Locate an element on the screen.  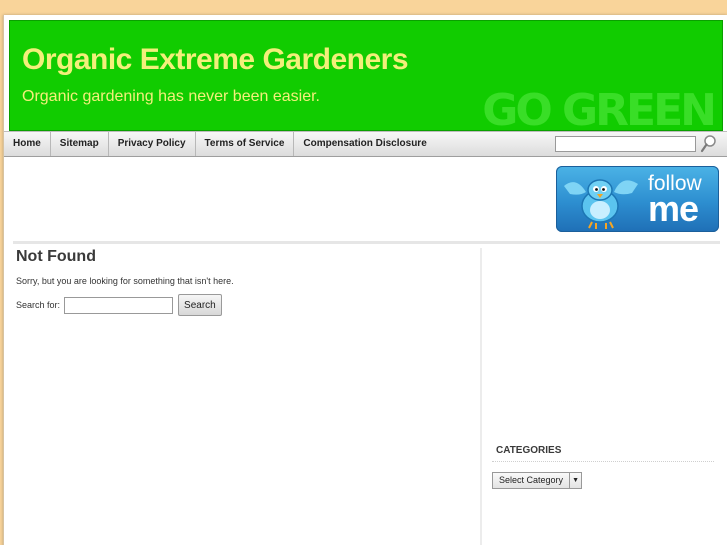
search-icon is located at coordinates (709, 144).